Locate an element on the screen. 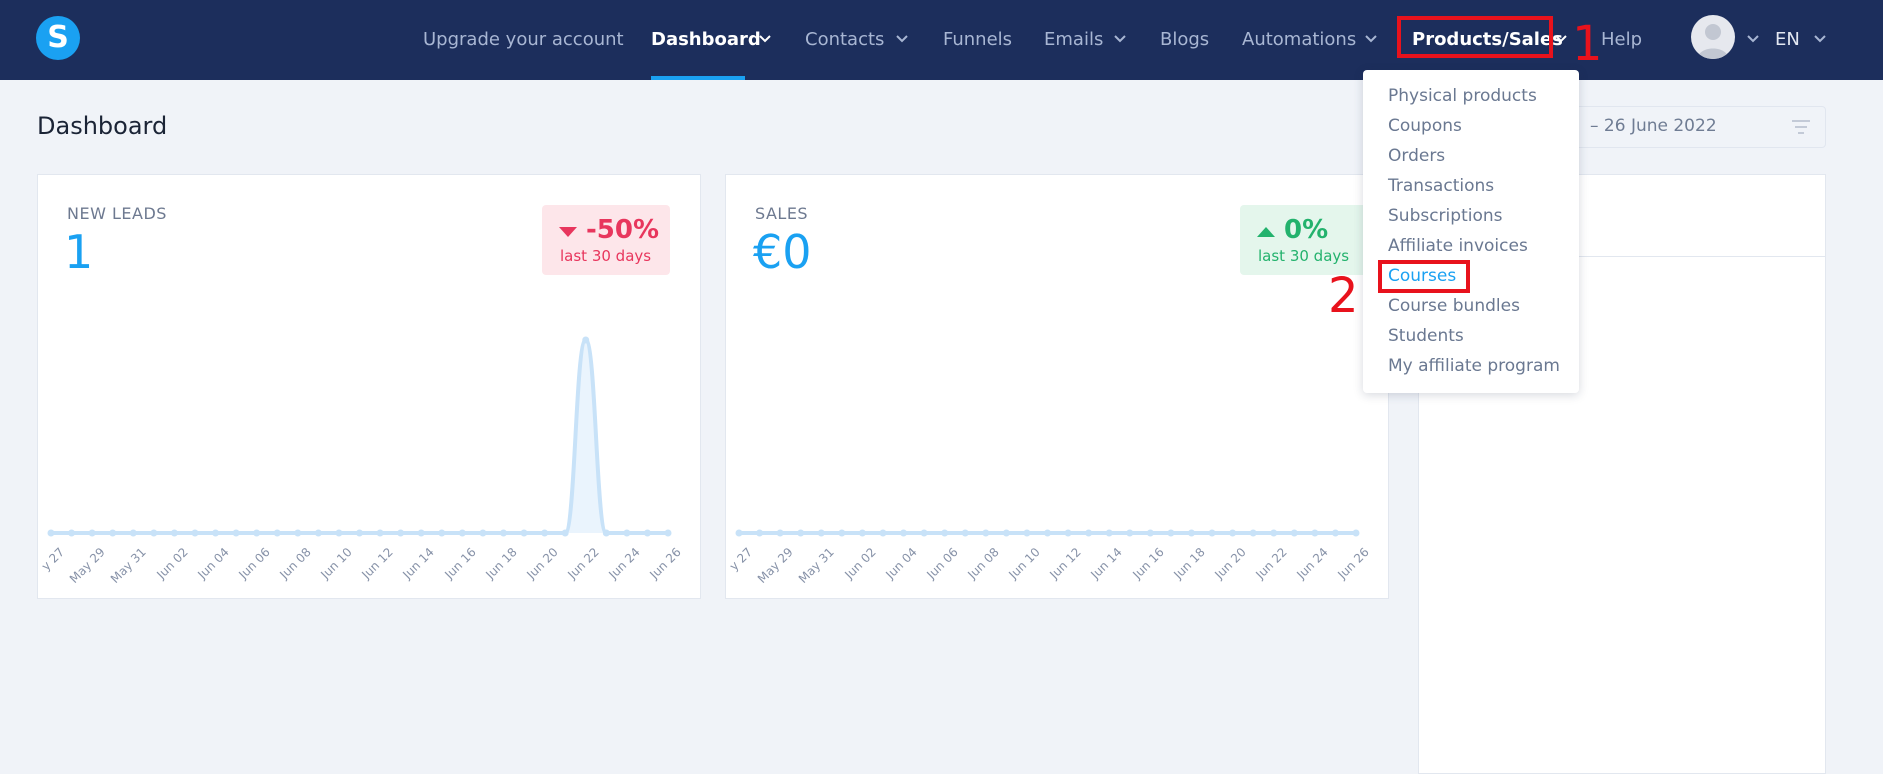 Image resolution: width=1883 pixels, height=774 pixels. menu-item-my-affiliate-program: My affiliate program is located at coordinates (1474, 366).